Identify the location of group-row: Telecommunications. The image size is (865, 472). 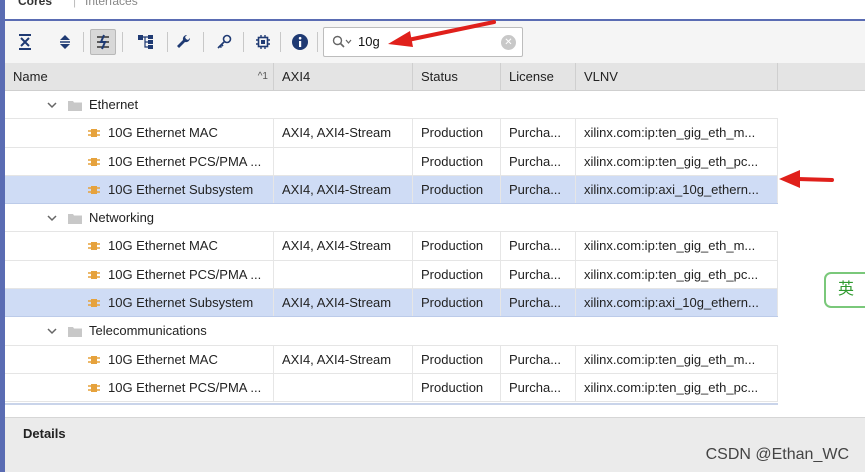
(391, 331).